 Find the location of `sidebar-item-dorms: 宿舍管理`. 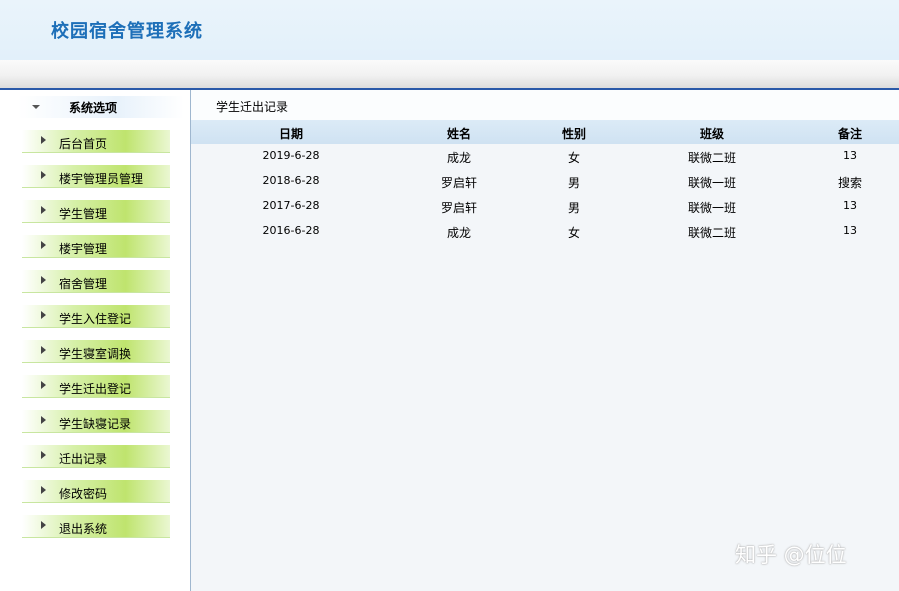

sidebar-item-dorms: 宿舍管理 is located at coordinates (96, 281).